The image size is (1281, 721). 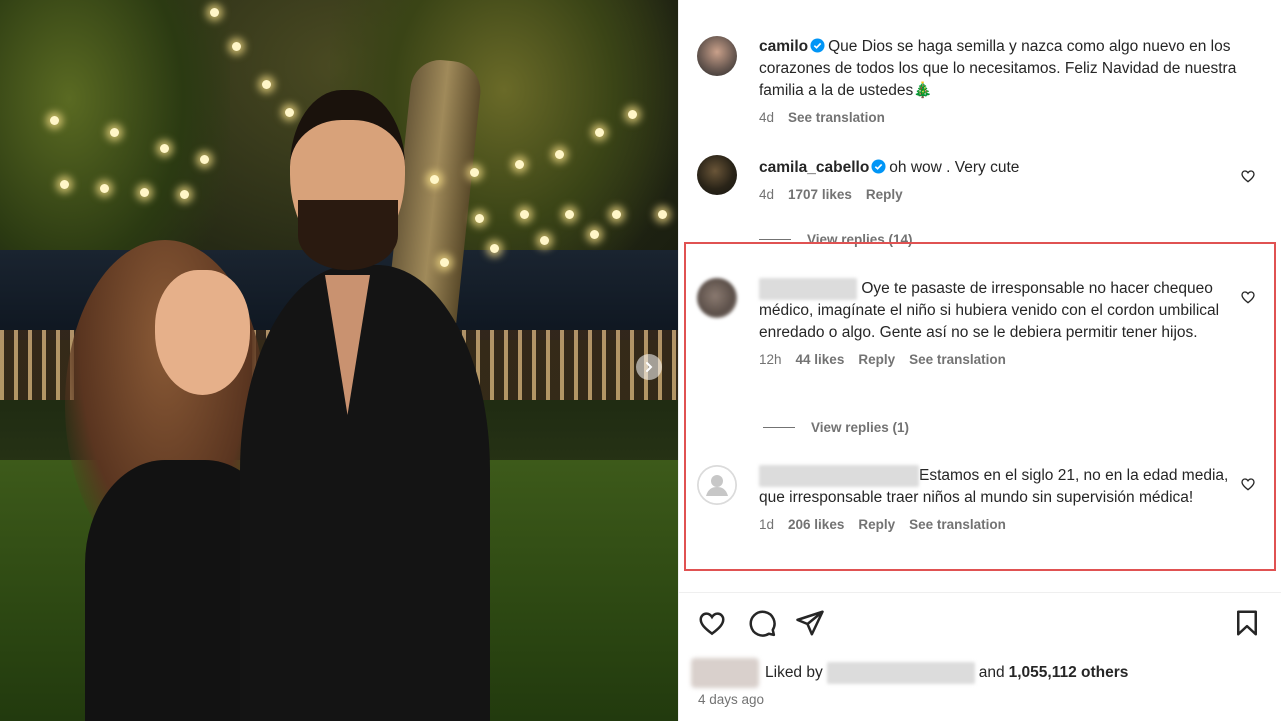 What do you see at coordinates (712, 623) in the screenshot?
I see `heart-icon` at bounding box center [712, 623].